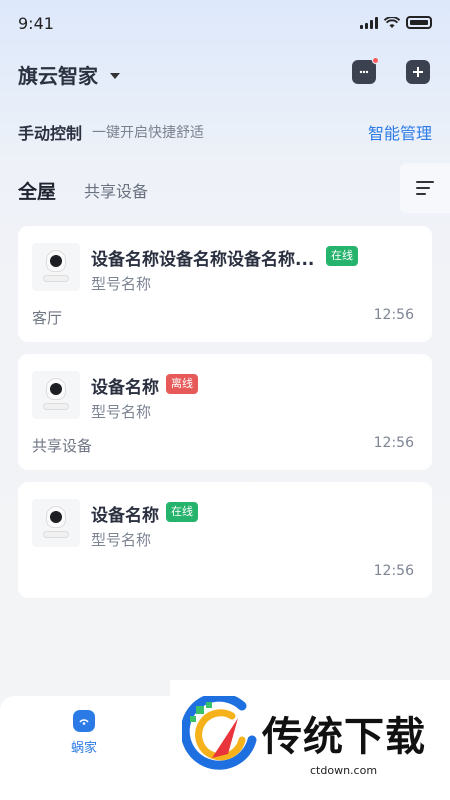 The width and height of the screenshot is (450, 800). What do you see at coordinates (419, 22) in the screenshot?
I see `battery-icon` at bounding box center [419, 22].